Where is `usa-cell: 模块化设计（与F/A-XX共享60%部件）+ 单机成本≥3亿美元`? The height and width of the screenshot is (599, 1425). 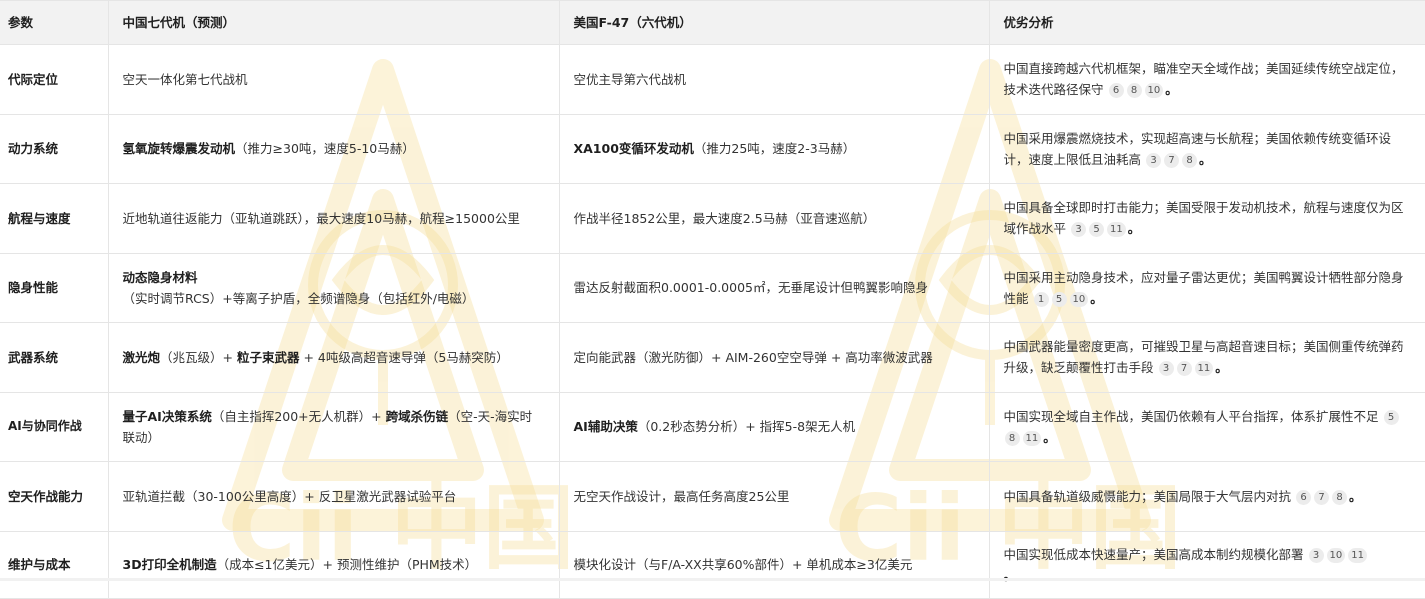 usa-cell: 模块化设计（与F/A-XX共享60%部件）+ 单机成本≥3亿美元 is located at coordinates (774, 564).